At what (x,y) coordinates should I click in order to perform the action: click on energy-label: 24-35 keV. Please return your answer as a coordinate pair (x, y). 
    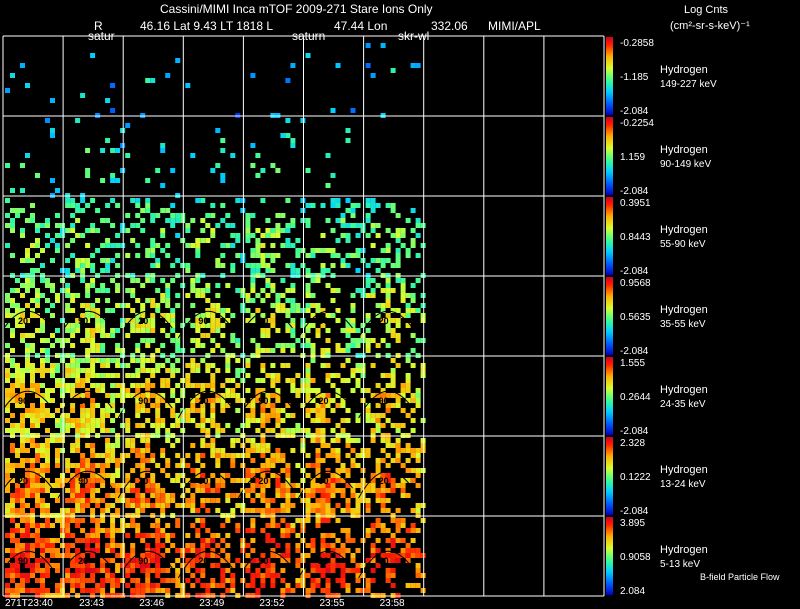
    Looking at the image, I should click on (683, 404).